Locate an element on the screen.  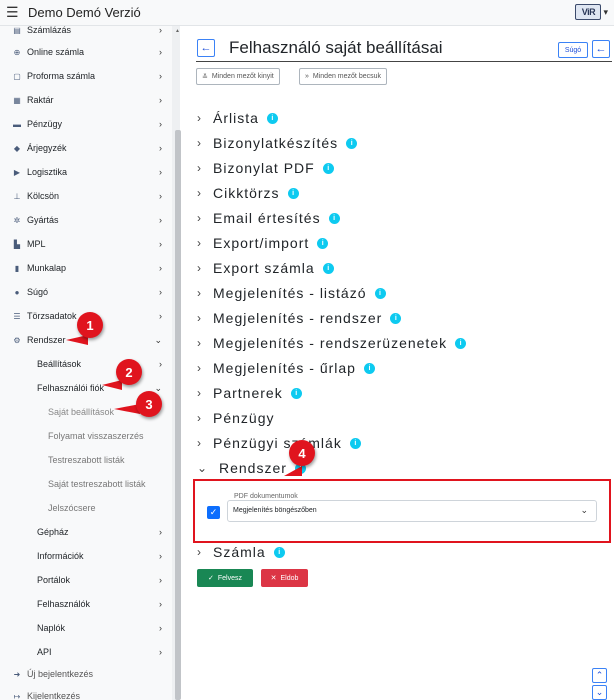
section-penzugy: › Pénzügy is located at coordinates (235, 418).